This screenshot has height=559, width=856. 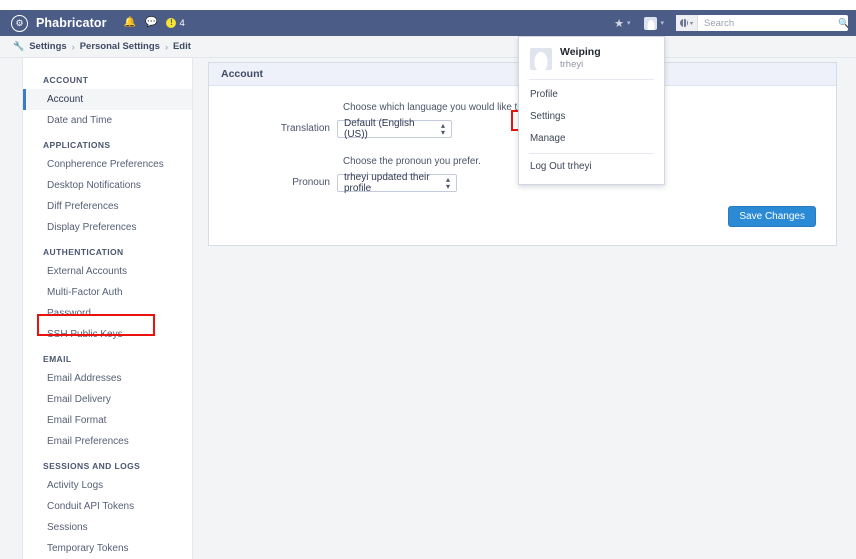 I want to click on sidebar-group-heading: EMAIL, so click(x=57, y=359).